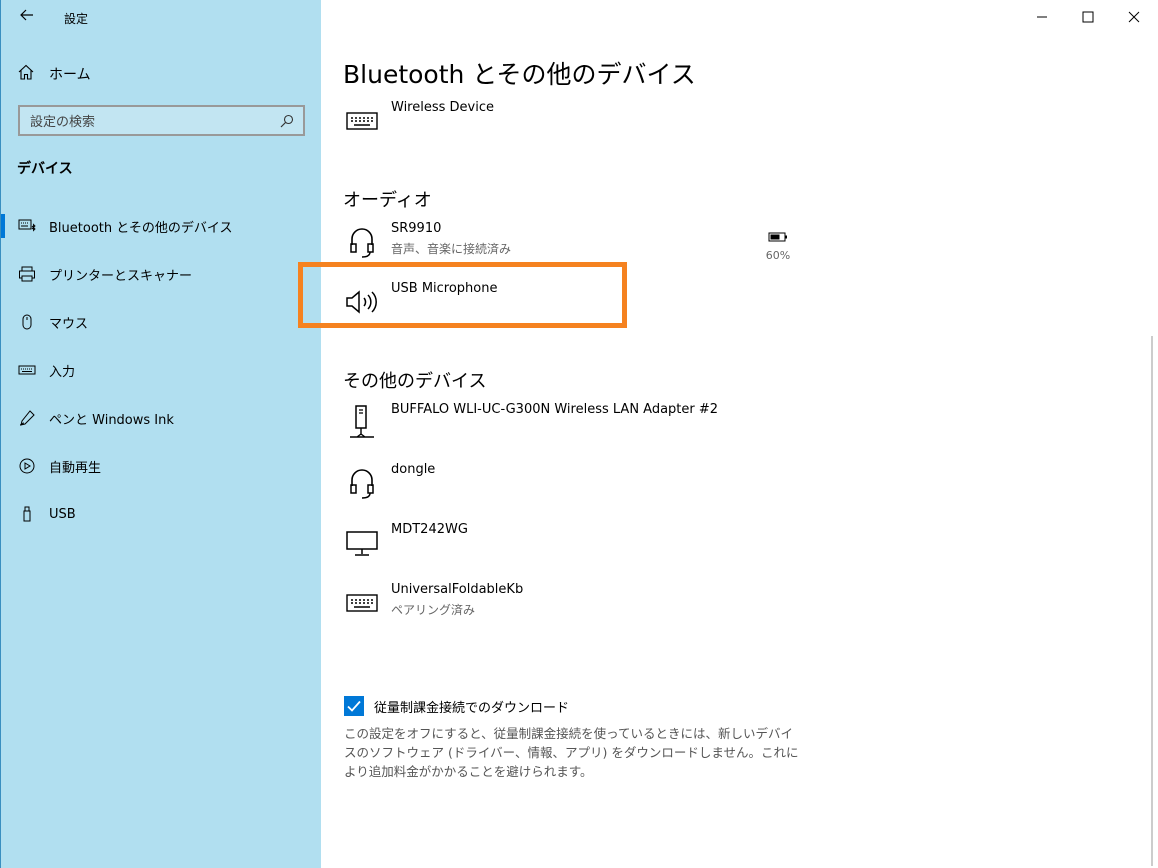 The width and height of the screenshot is (1158, 868). What do you see at coordinates (415, 381) in the screenshot?
I see `other-devices-heading: その他のデバイス` at bounding box center [415, 381].